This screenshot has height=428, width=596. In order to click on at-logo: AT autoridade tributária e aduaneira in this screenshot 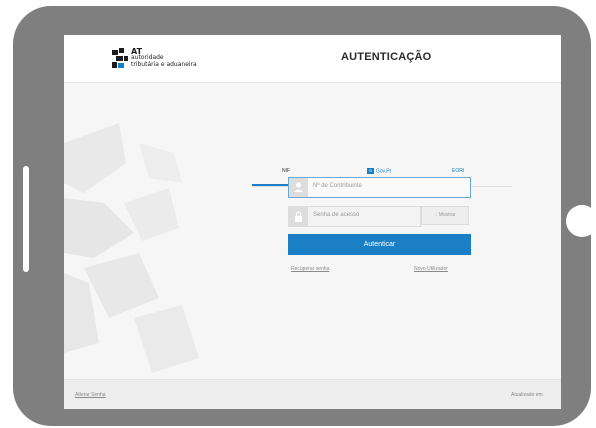, I will do `click(167, 59)`.